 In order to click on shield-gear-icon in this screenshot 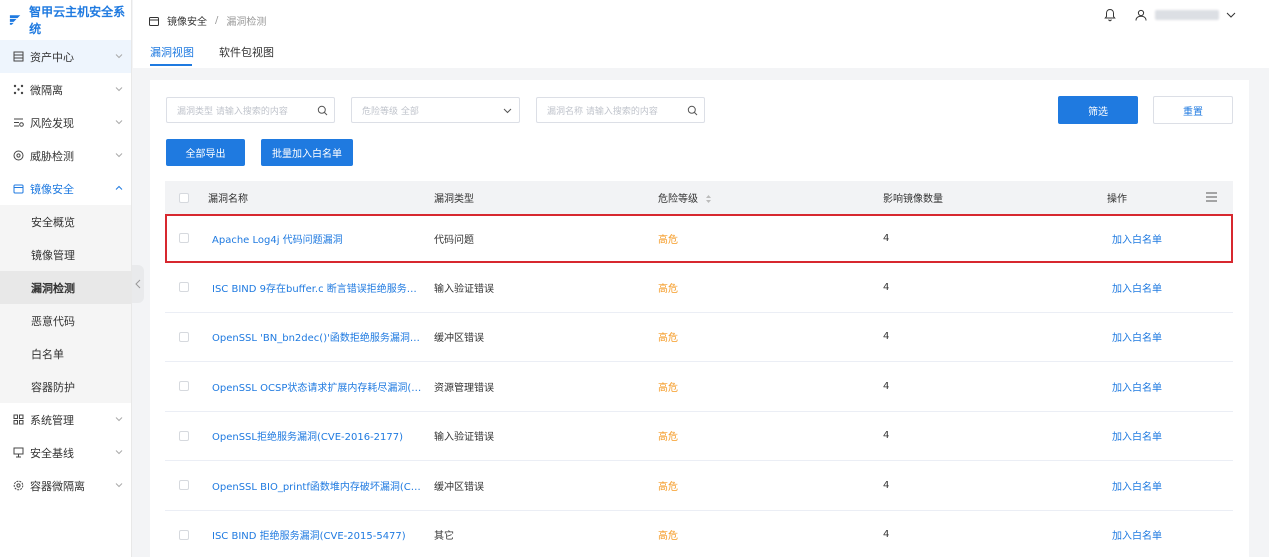, I will do `click(18, 486)`.